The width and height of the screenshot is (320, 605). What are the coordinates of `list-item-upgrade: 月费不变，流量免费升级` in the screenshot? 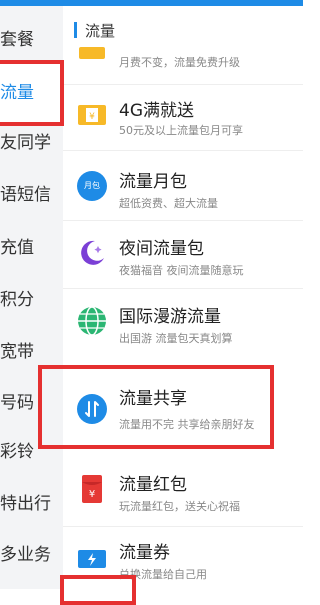 It's located at (183, 62).